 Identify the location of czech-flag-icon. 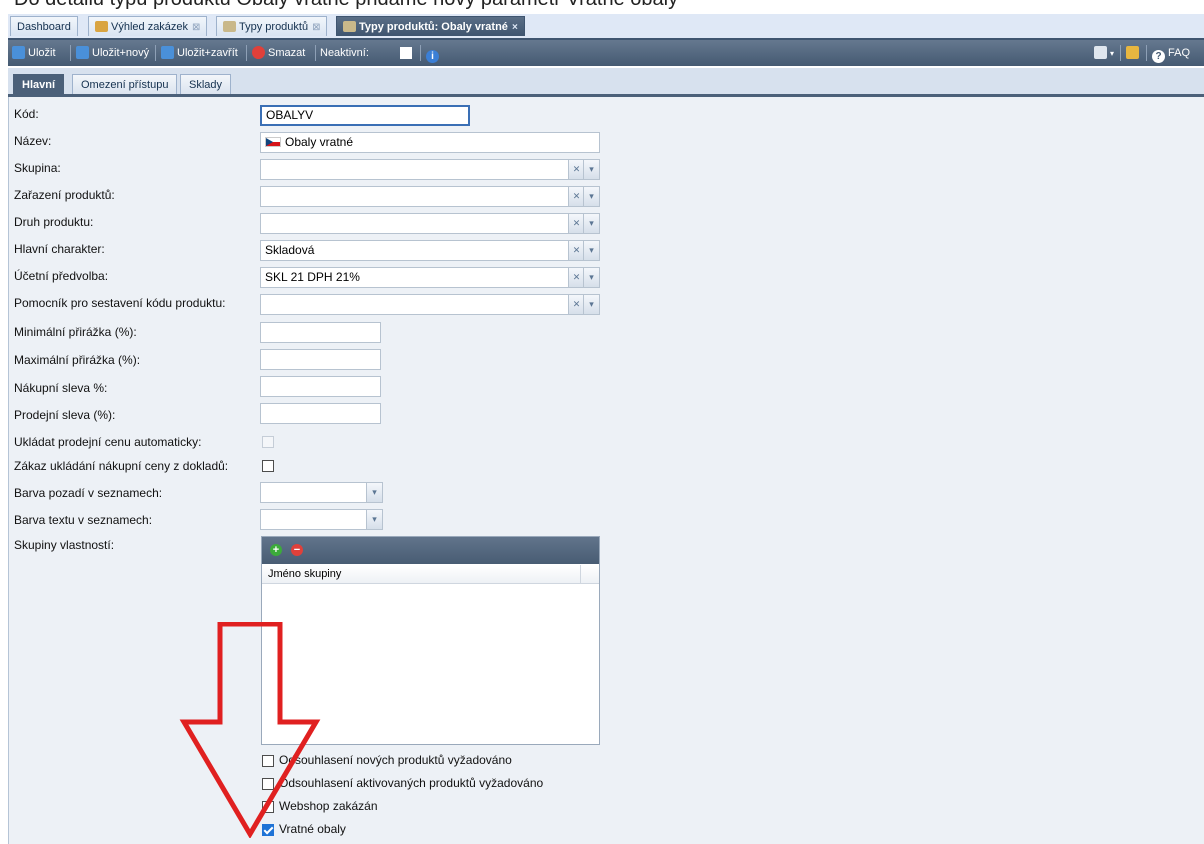
(273, 142).